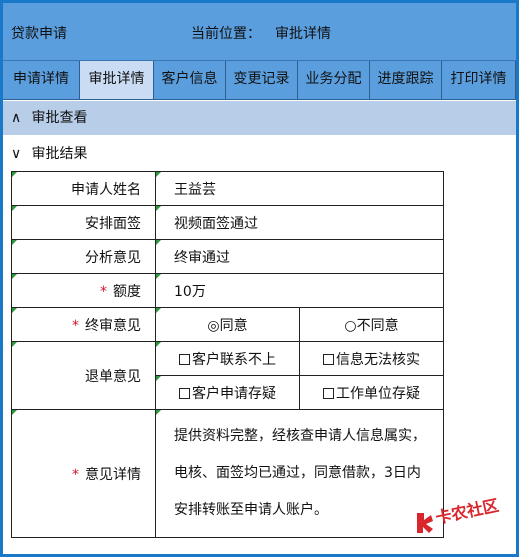 This screenshot has height=557, width=519. Describe the element at coordinates (465, 518) in the screenshot. I see `watermark: 卡农社区` at that location.